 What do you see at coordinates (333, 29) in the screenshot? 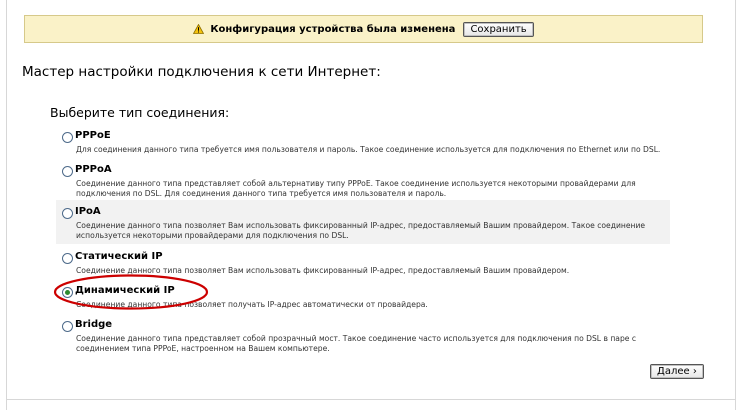
I see `banner-message: Конфигурация устройства была изменена` at bounding box center [333, 29].